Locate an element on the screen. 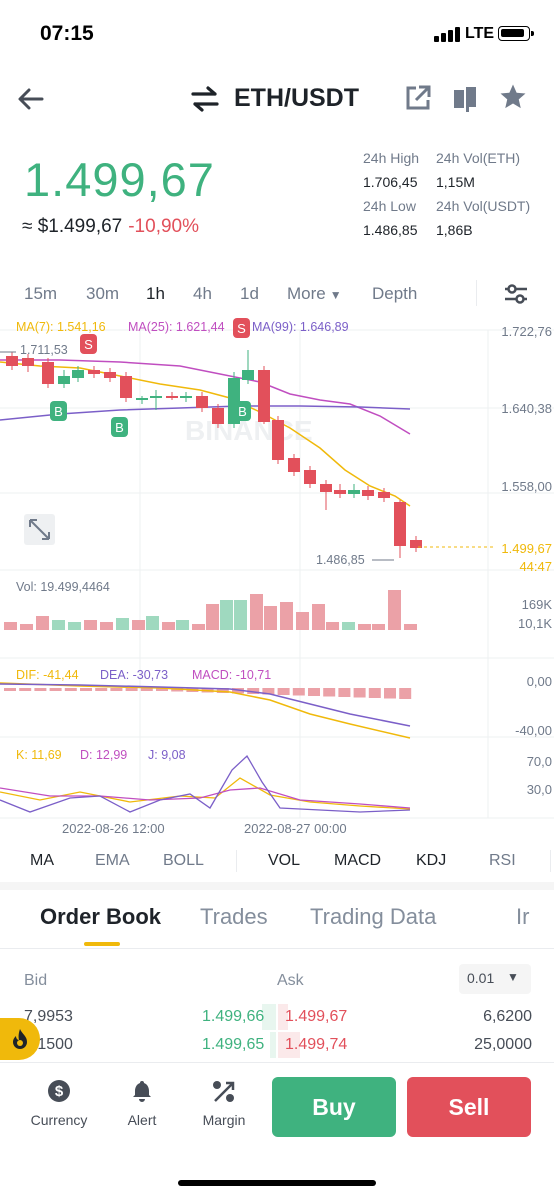 The width and height of the screenshot is (554, 1200). indicator-ema: EMA is located at coordinates (112, 861).